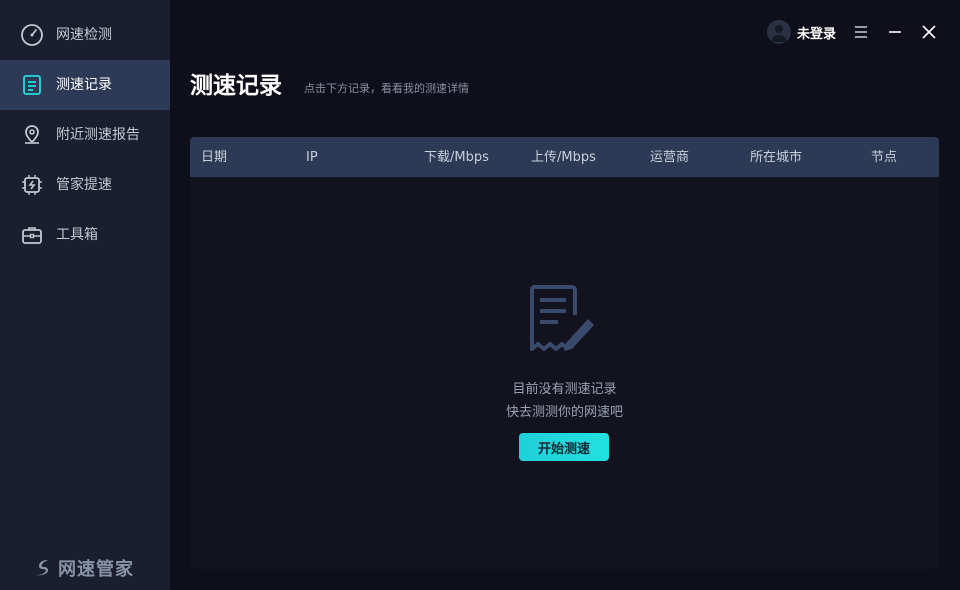 The height and width of the screenshot is (590, 960). What do you see at coordinates (816, 32) in the screenshot?
I see `login-status-label: 未登录` at bounding box center [816, 32].